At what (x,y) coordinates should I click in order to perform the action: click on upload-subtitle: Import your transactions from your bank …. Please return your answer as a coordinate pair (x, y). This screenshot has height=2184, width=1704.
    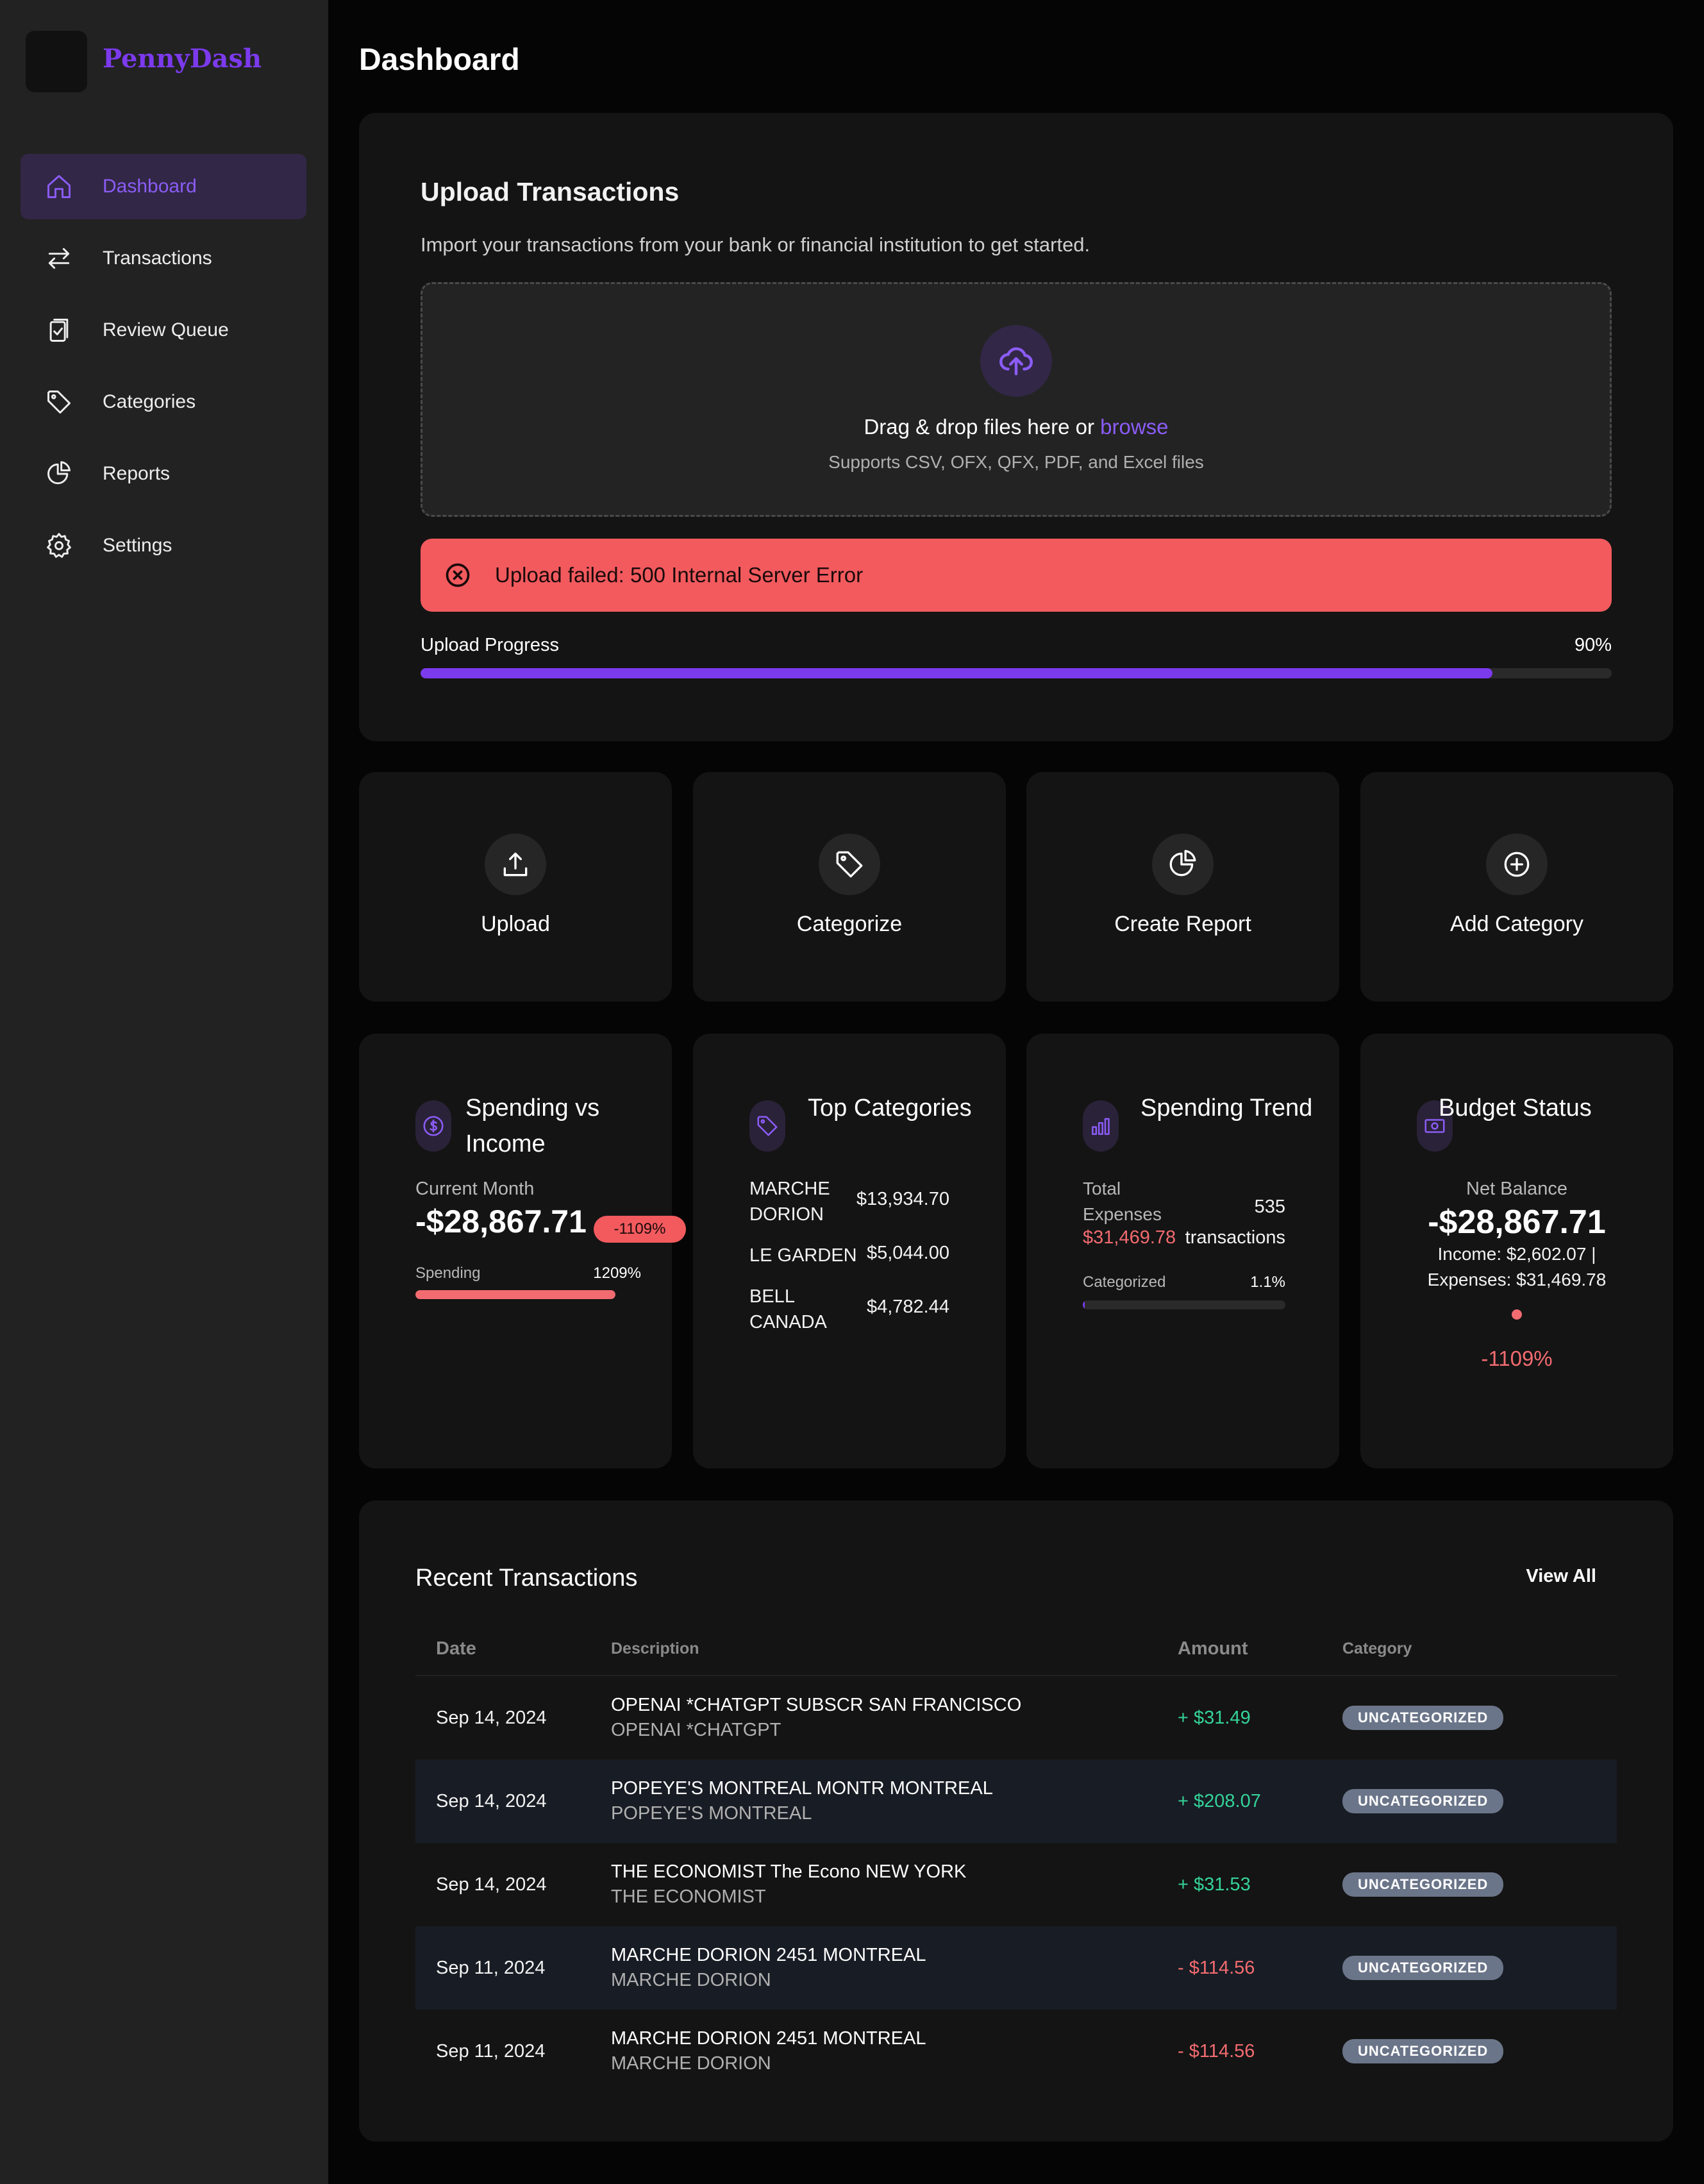
    Looking at the image, I should click on (756, 244).